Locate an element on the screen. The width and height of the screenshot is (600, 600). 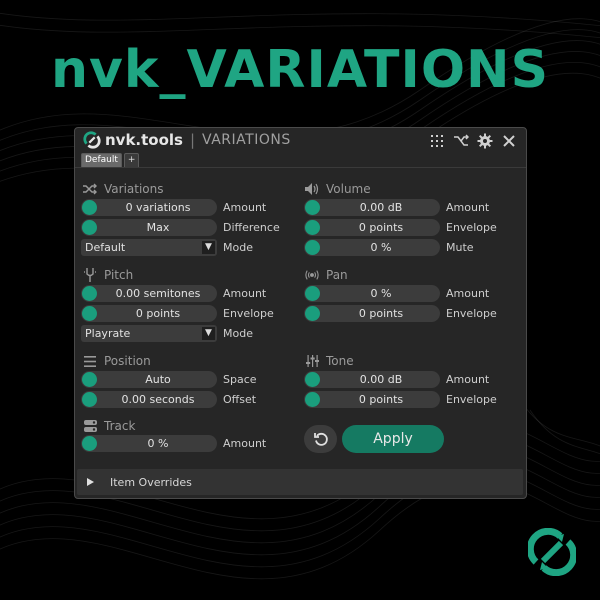
item-overrides-collapsible: Item Overrides is located at coordinates (300, 482).